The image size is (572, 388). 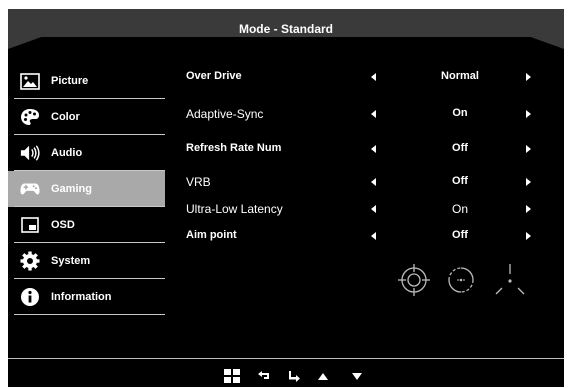 I want to click on down-arrow-icon, so click(x=357, y=376).